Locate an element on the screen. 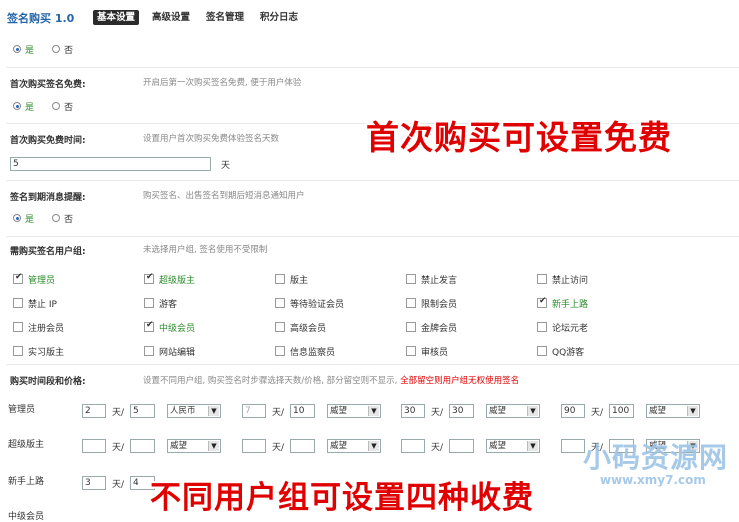  pricing-price-input: 30 is located at coordinates (461, 411).